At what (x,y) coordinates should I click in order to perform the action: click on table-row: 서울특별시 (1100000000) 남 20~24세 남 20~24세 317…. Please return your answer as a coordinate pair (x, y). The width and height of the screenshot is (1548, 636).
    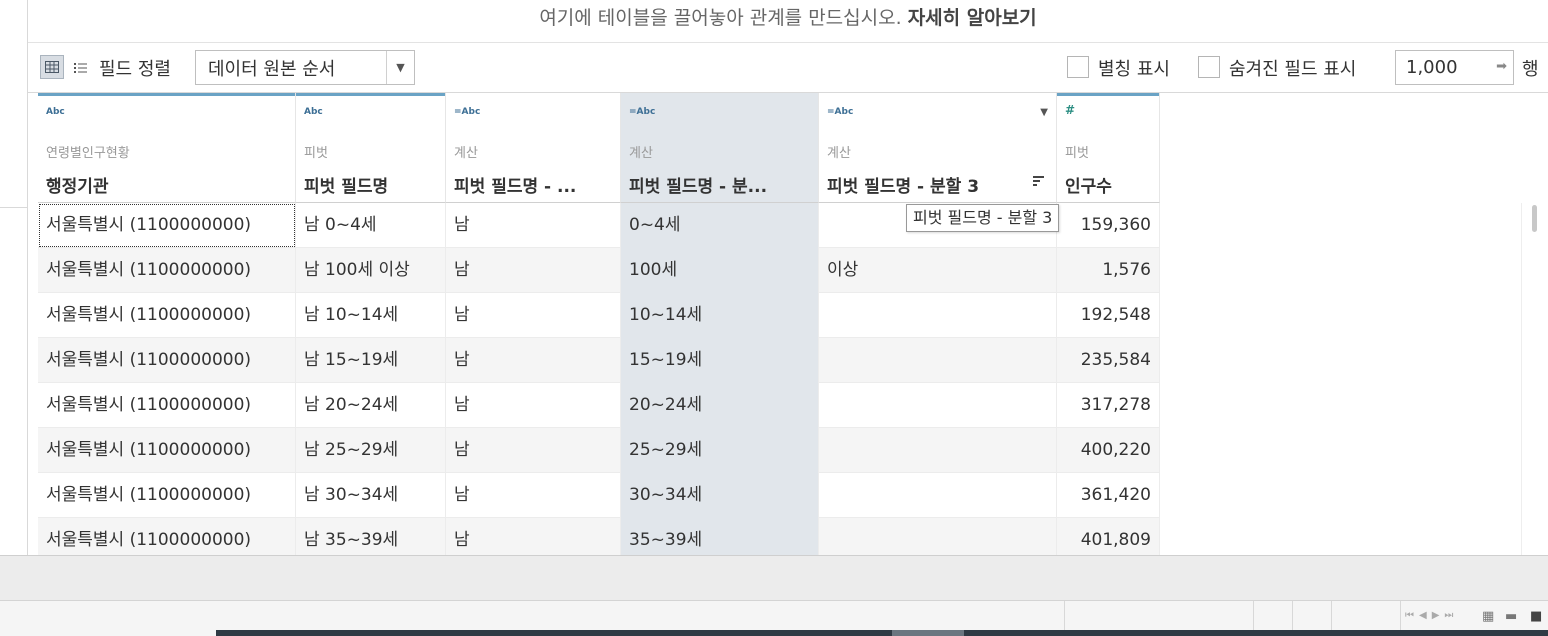
    Looking at the image, I should click on (599, 405).